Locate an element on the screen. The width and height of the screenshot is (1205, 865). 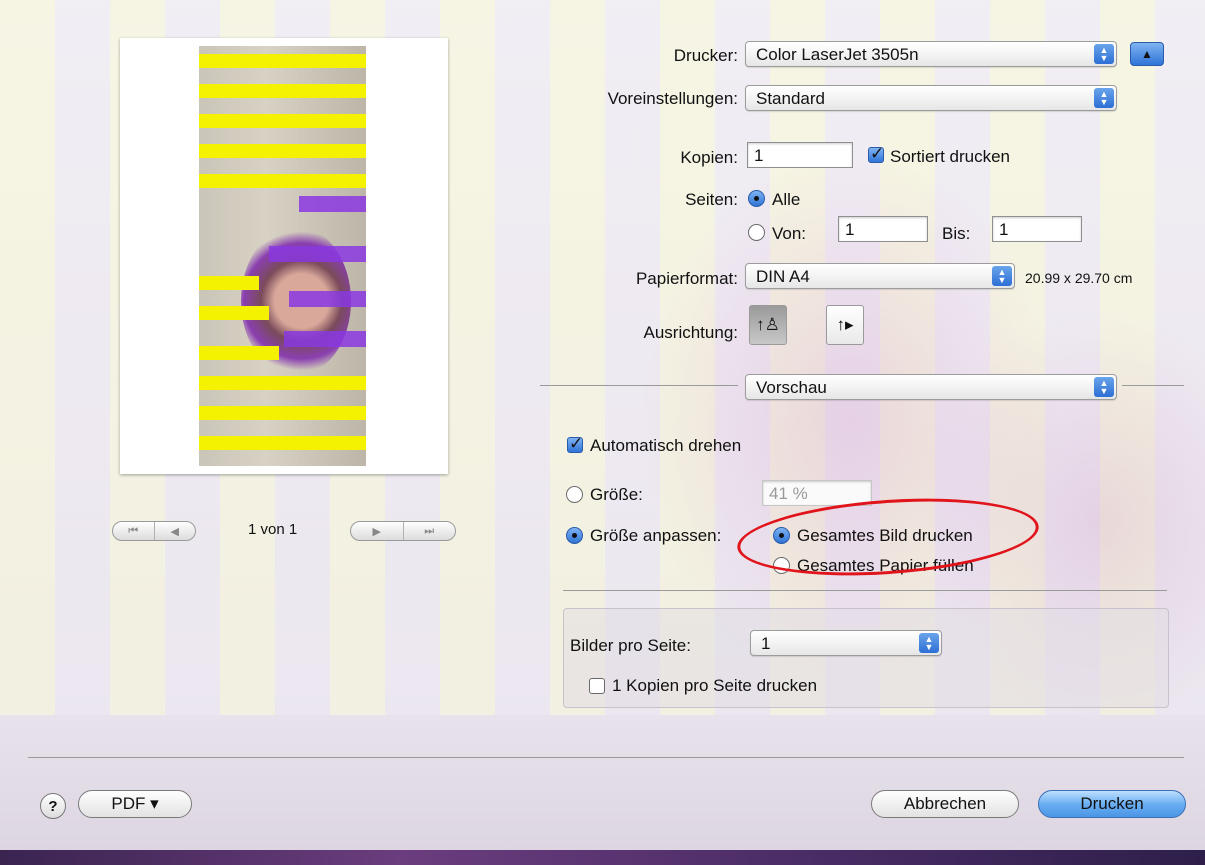
copies-per-page-label: 1 Kopien pro Seite drucken is located at coordinates (715, 685).